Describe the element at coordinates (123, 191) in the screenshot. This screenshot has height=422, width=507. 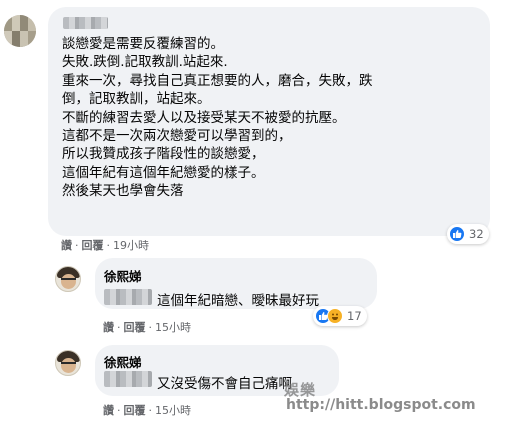
I see `comment-line: 然後某天也學會失落` at that location.